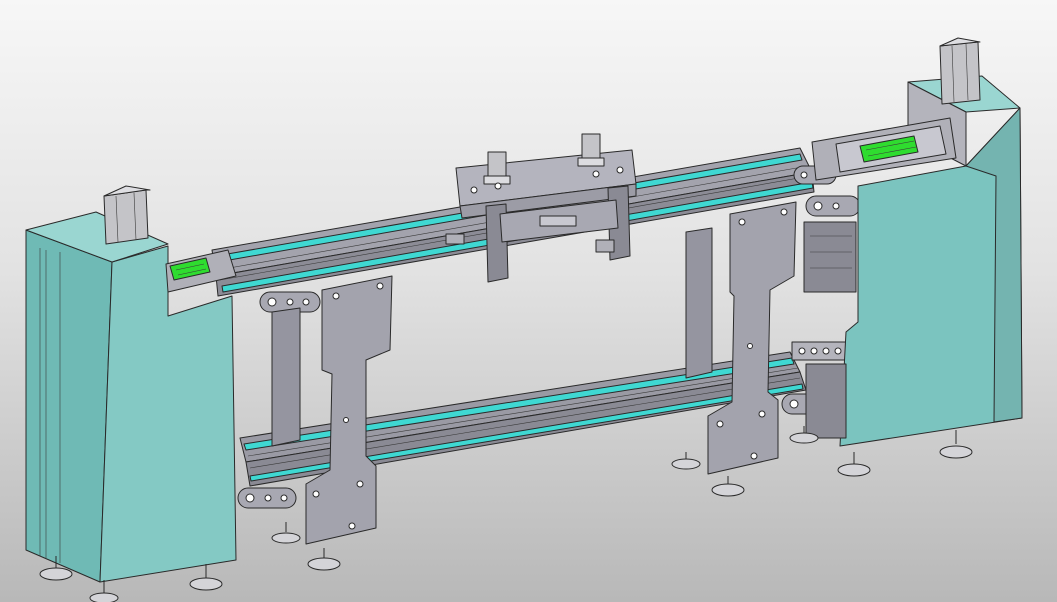  I want to click on upper-right-pulley, so click(833, 206).